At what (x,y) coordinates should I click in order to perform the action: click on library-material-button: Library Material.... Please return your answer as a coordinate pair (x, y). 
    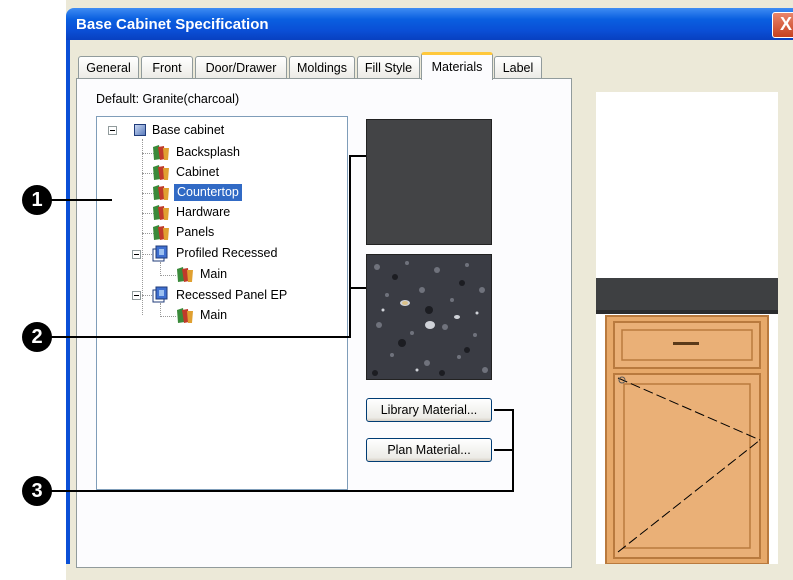
    Looking at the image, I should click on (429, 410).